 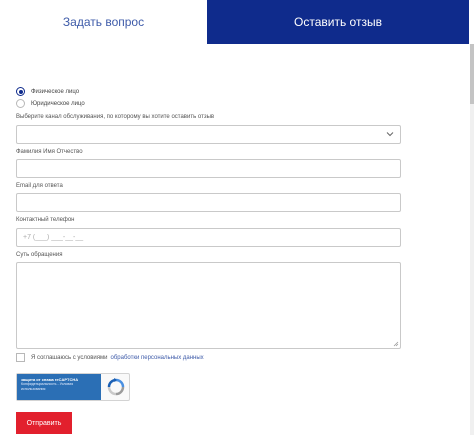 I want to click on channel-select, so click(x=208, y=134).